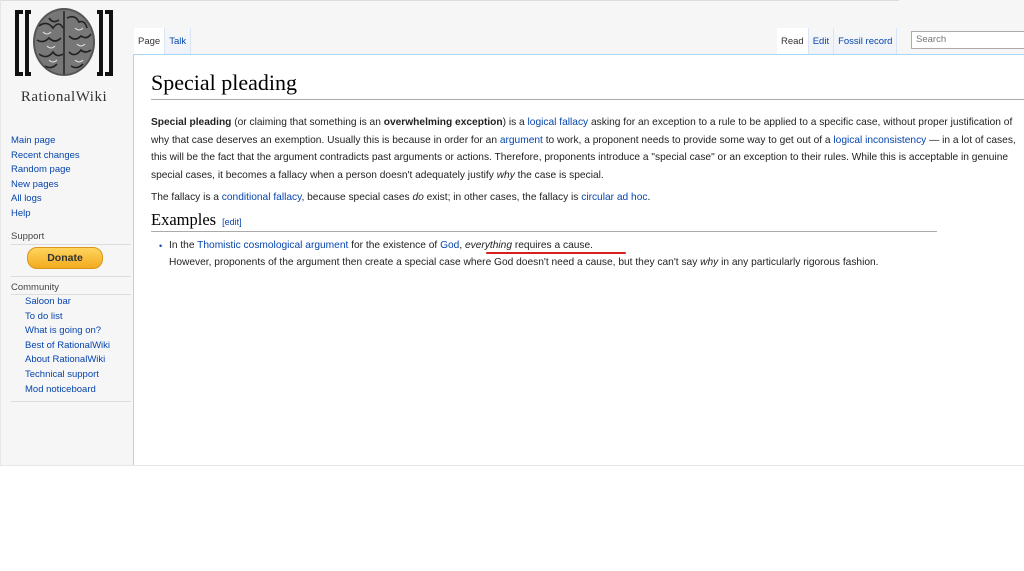 Image resolution: width=1024 pixels, height=571 pixels. What do you see at coordinates (35, 287) in the screenshot?
I see `community-heading: Community` at bounding box center [35, 287].